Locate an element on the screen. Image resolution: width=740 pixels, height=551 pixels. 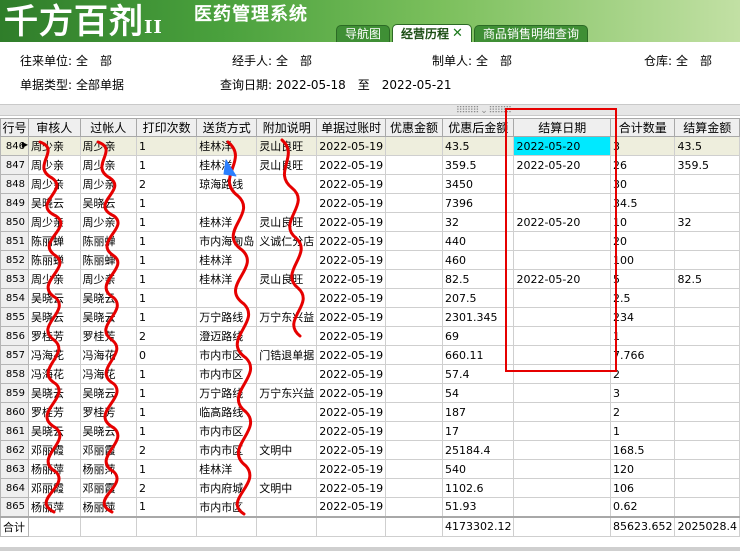
filter-maker: 制单人: 全 部 is located at coordinates (472, 60).